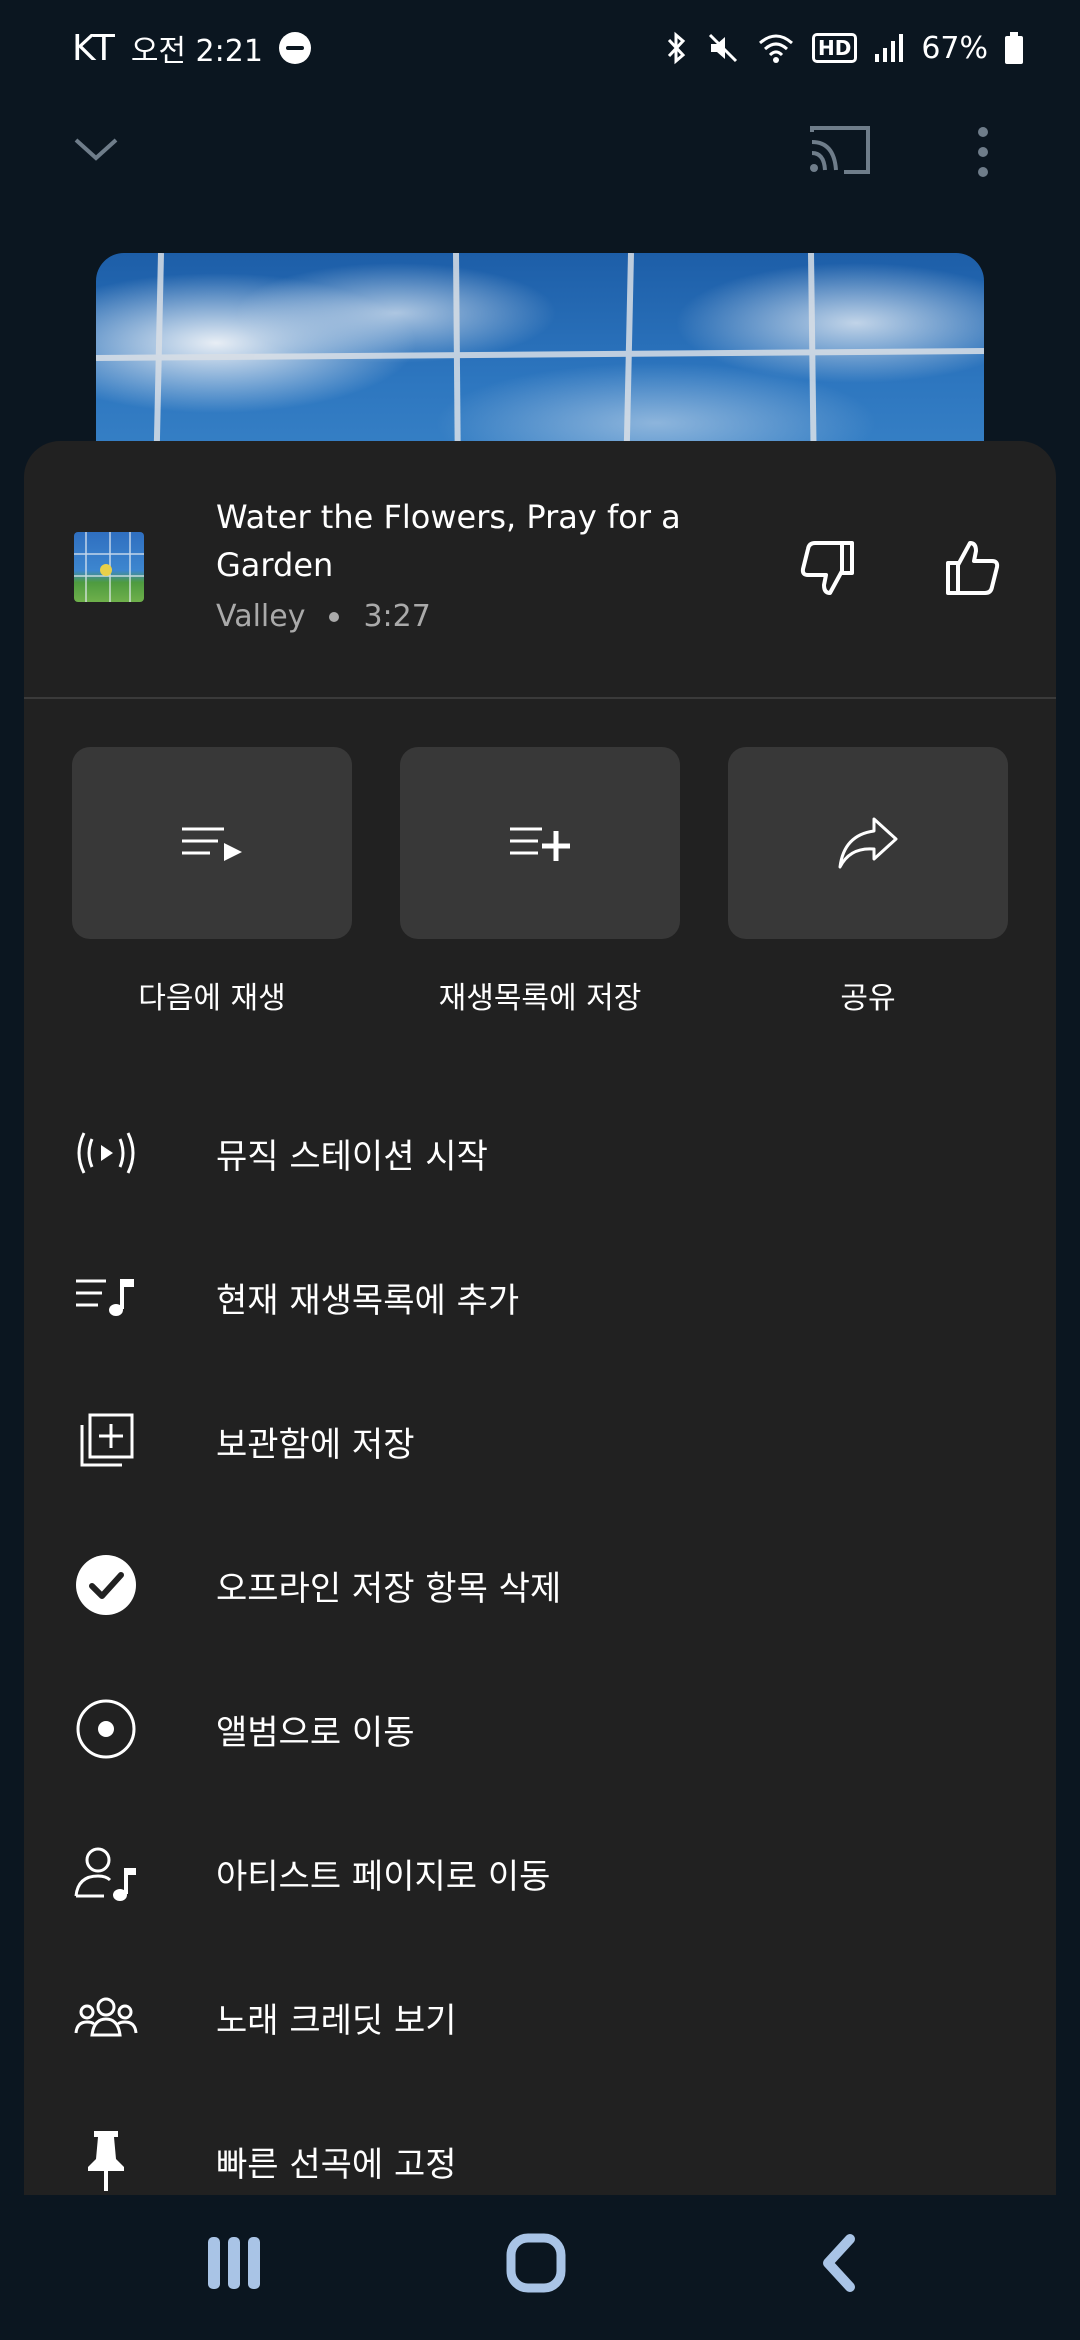 The height and width of the screenshot is (2340, 1080). I want to click on library-add-icon, so click(106, 1441).